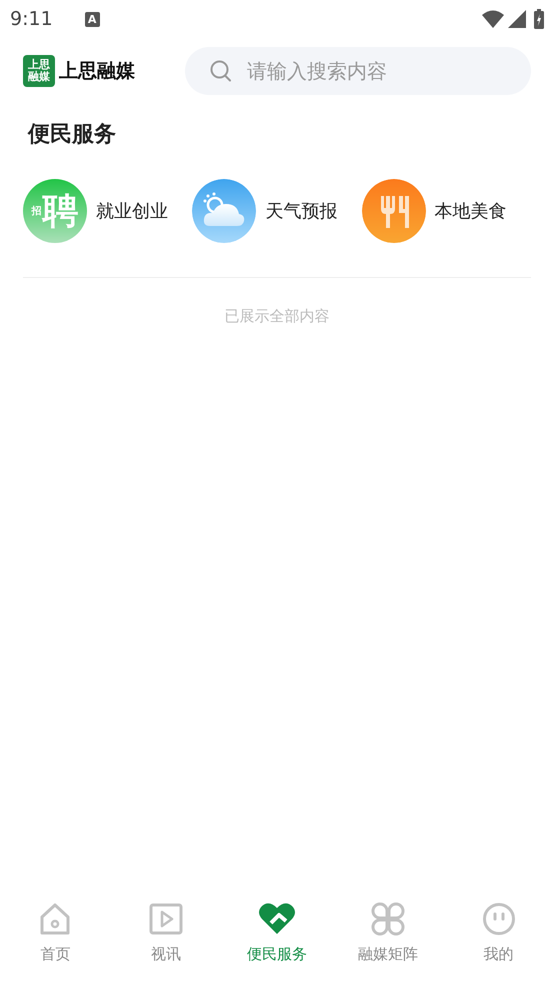 The width and height of the screenshot is (554, 984). I want to click on tab: 便民服务, so click(277, 937).